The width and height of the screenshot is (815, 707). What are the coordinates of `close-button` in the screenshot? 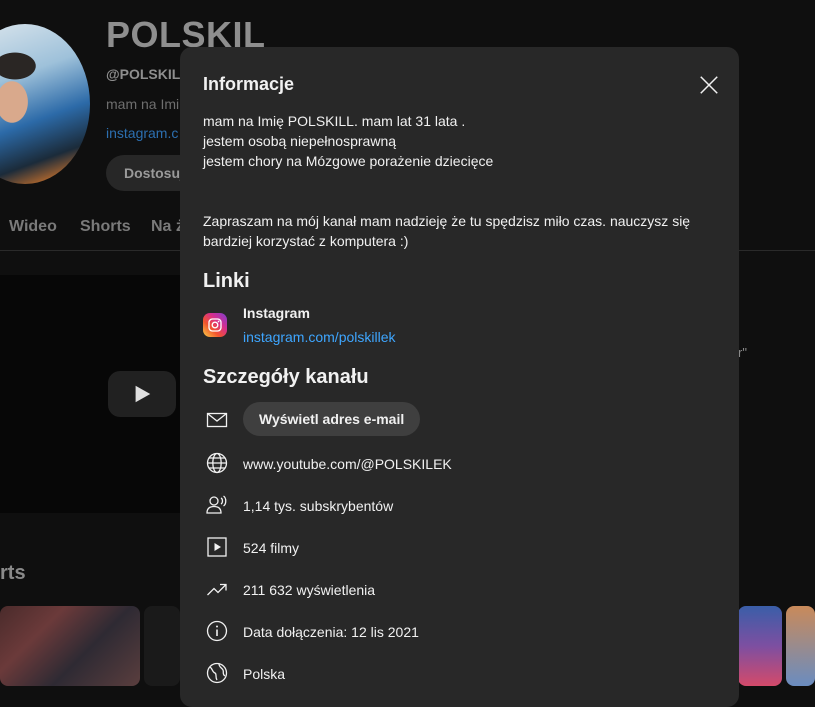 It's located at (709, 85).